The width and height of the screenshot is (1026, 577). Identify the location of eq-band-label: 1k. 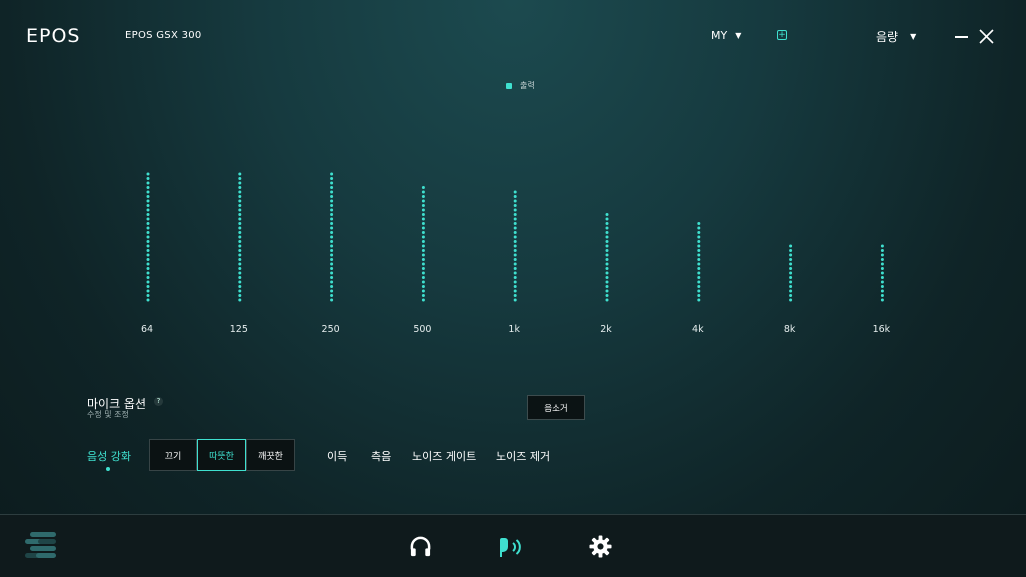
(514, 329).